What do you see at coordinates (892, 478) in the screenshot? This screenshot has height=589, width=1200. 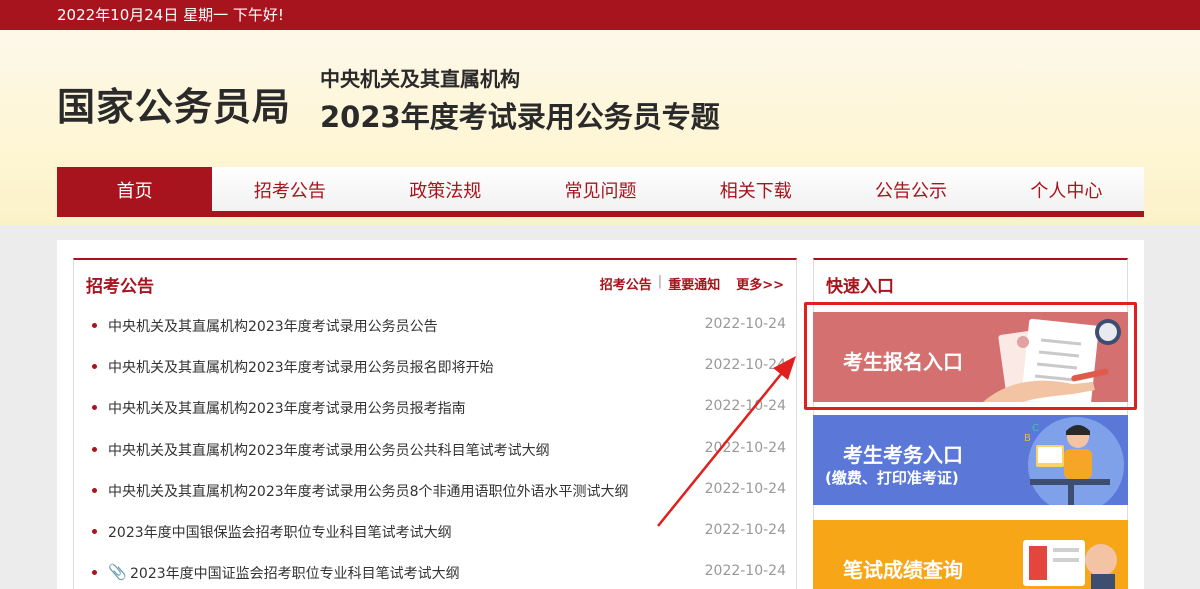 I see `exam-affairs-entry-sub: (缴费、打印准考证)` at bounding box center [892, 478].